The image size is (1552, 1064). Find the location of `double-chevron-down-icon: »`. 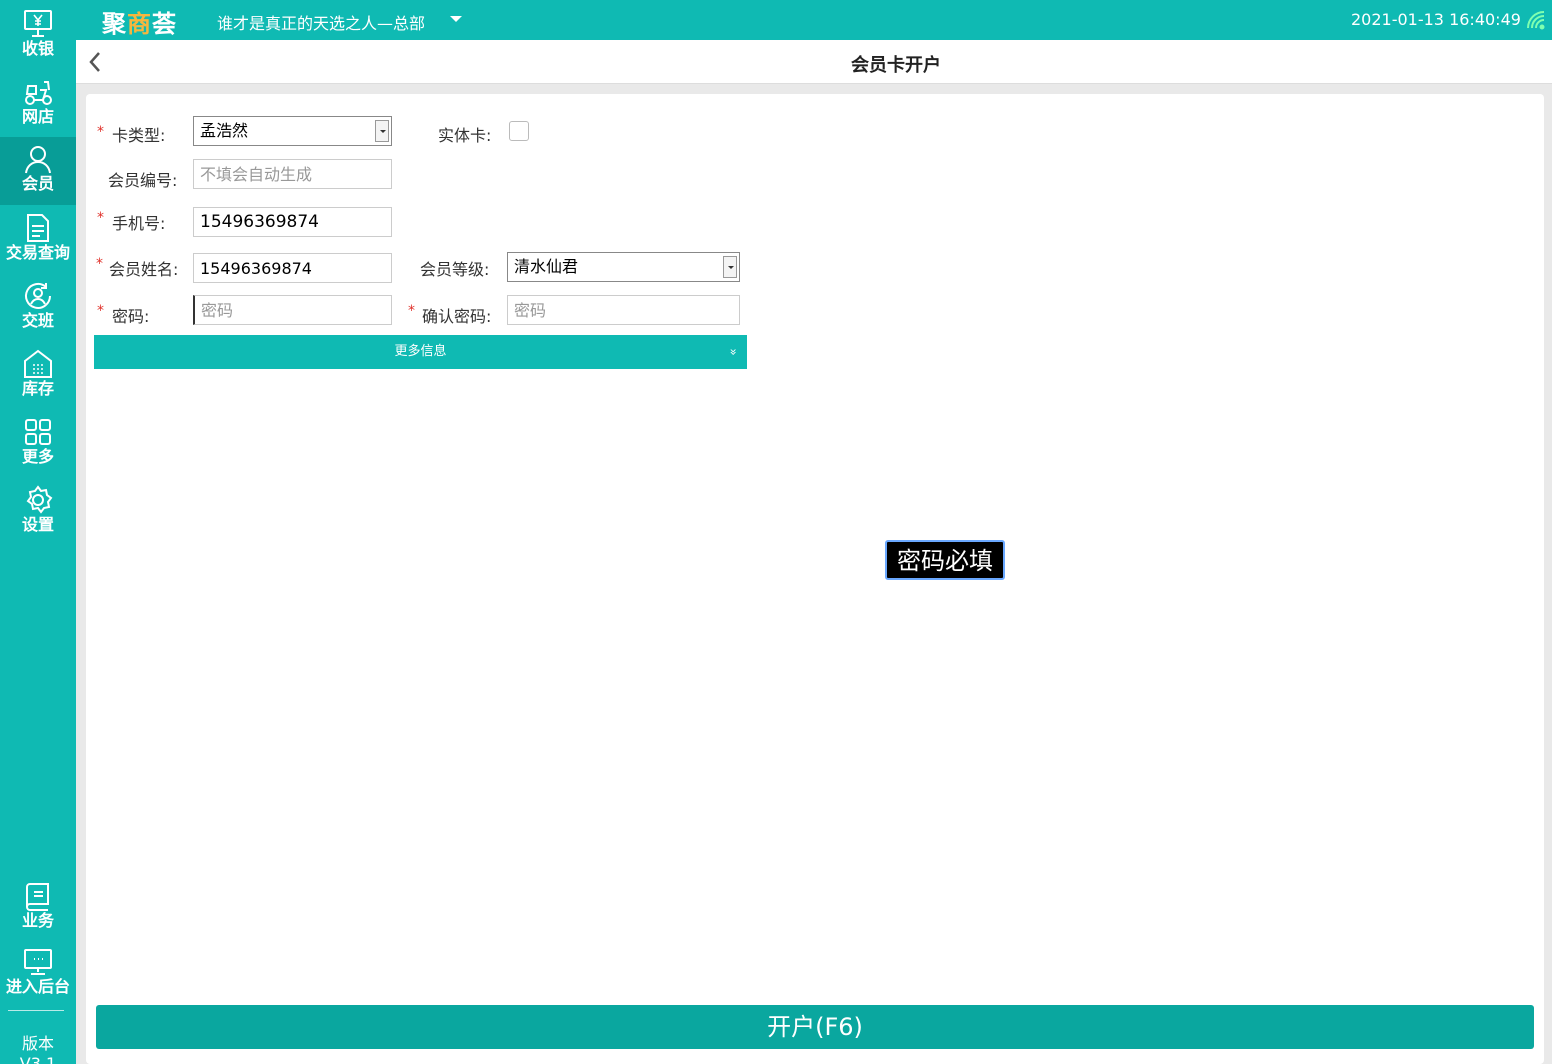

double-chevron-down-icon: » is located at coordinates (733, 352).